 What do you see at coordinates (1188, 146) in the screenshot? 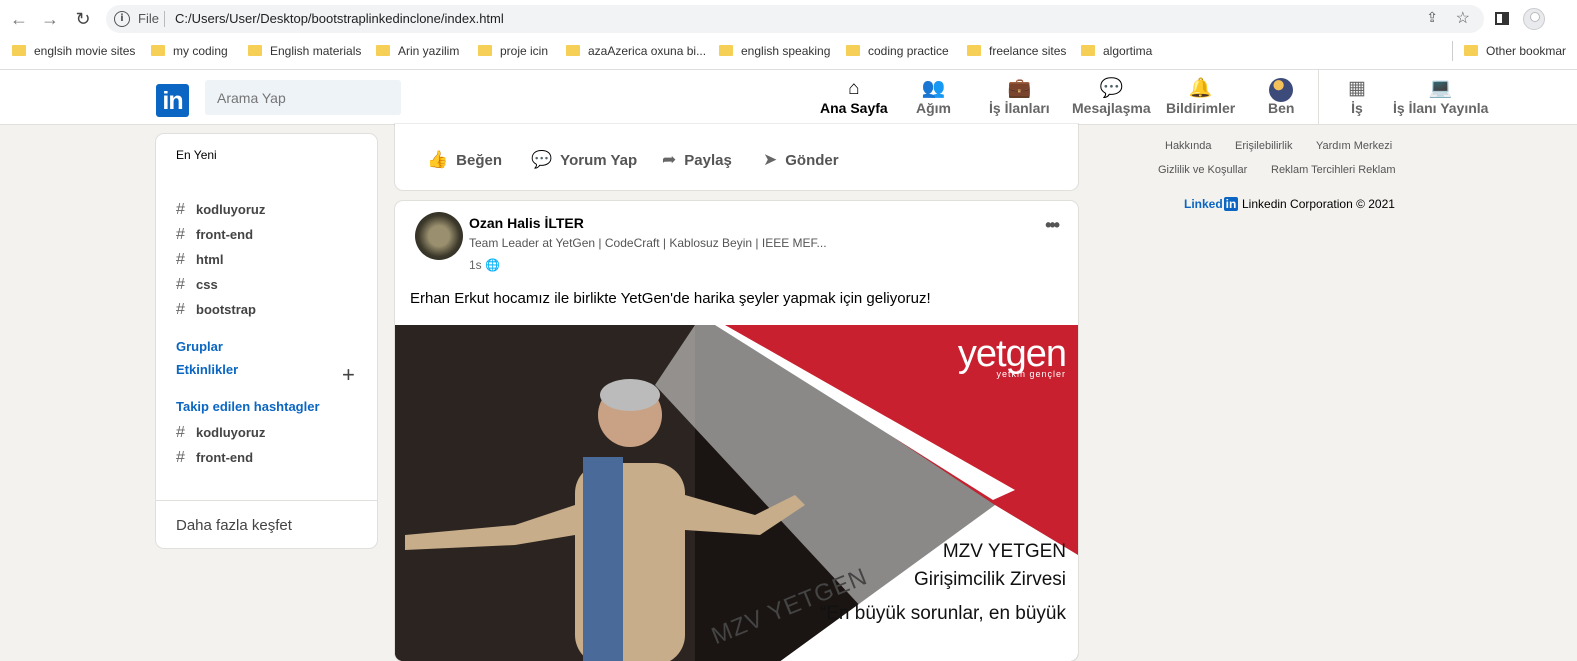
I see `footer-about-link: Hakkında` at bounding box center [1188, 146].